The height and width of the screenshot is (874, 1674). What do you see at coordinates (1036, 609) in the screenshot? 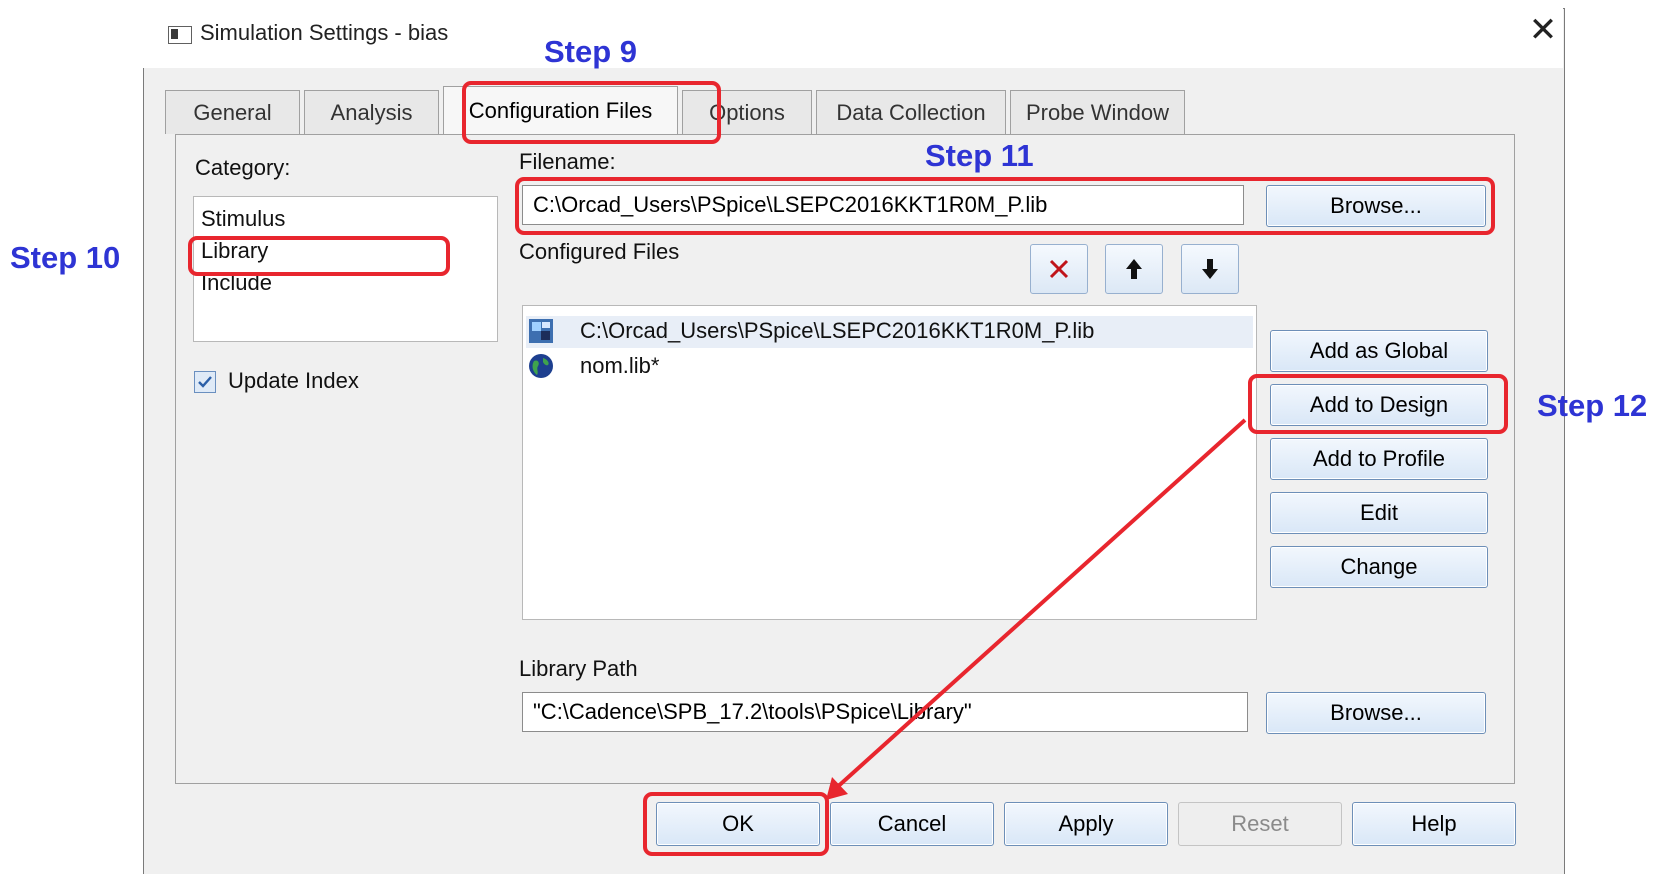
I see `step-arrow` at bounding box center [1036, 609].